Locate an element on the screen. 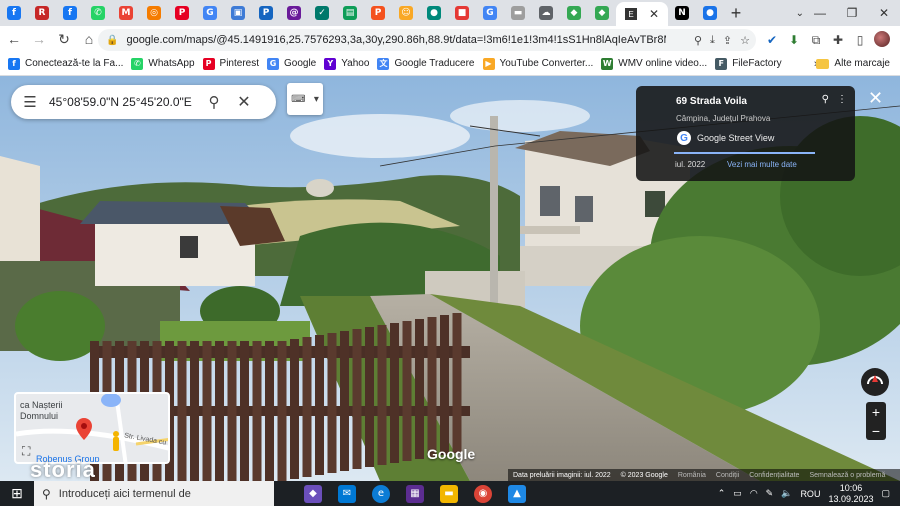  sidebar-icon: ▯ is located at coordinates (860, 40).